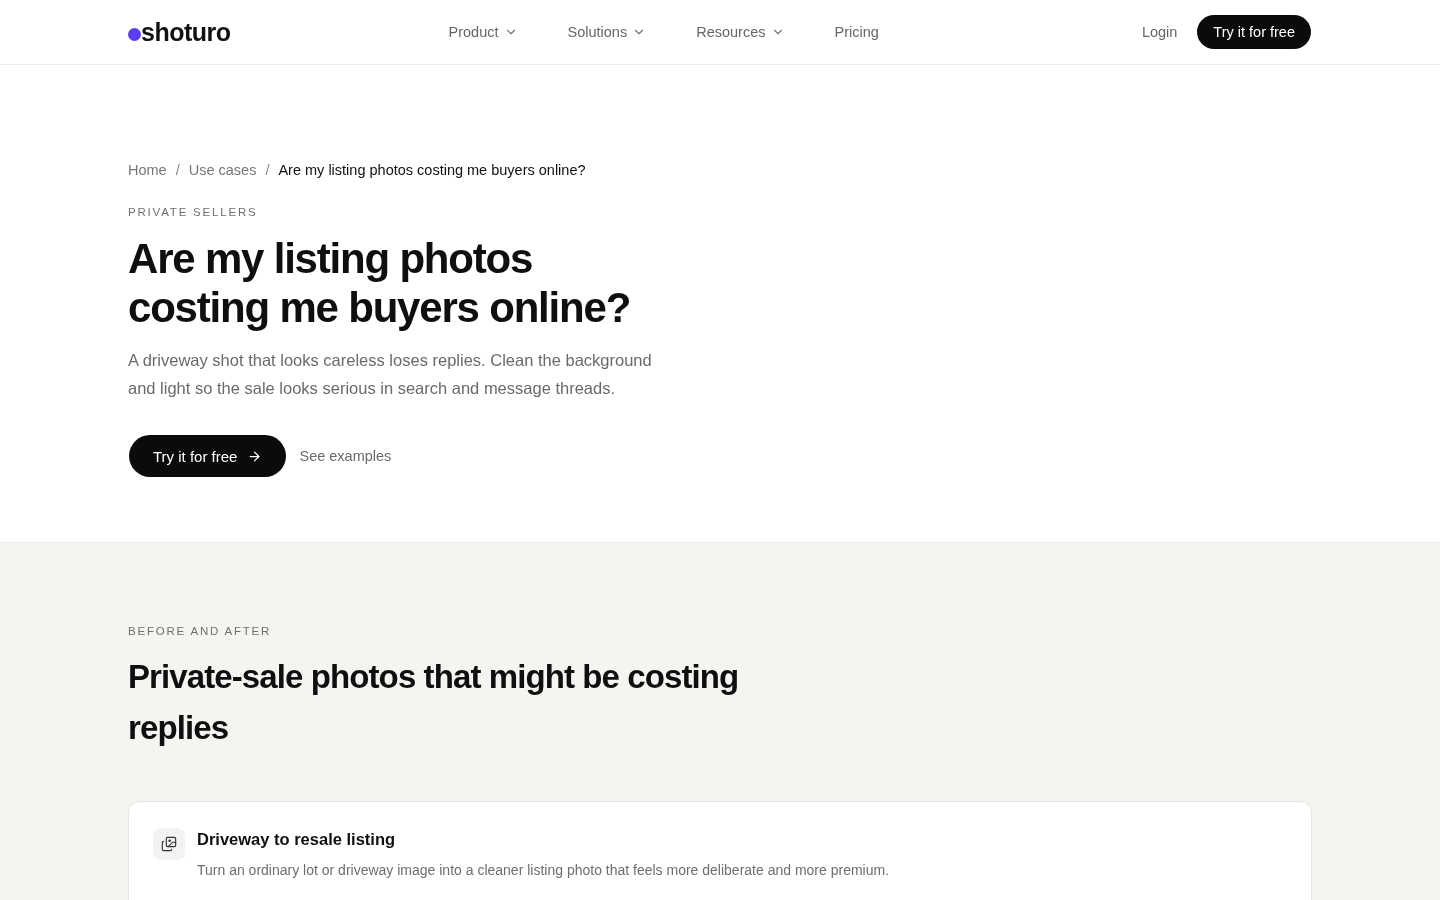 The image size is (1440, 900). What do you see at coordinates (543, 870) in the screenshot?
I see `card-description: Turn an ordinary lot or driveway image into a cleaner listing photo that feels more deliberate and more premium.` at bounding box center [543, 870].